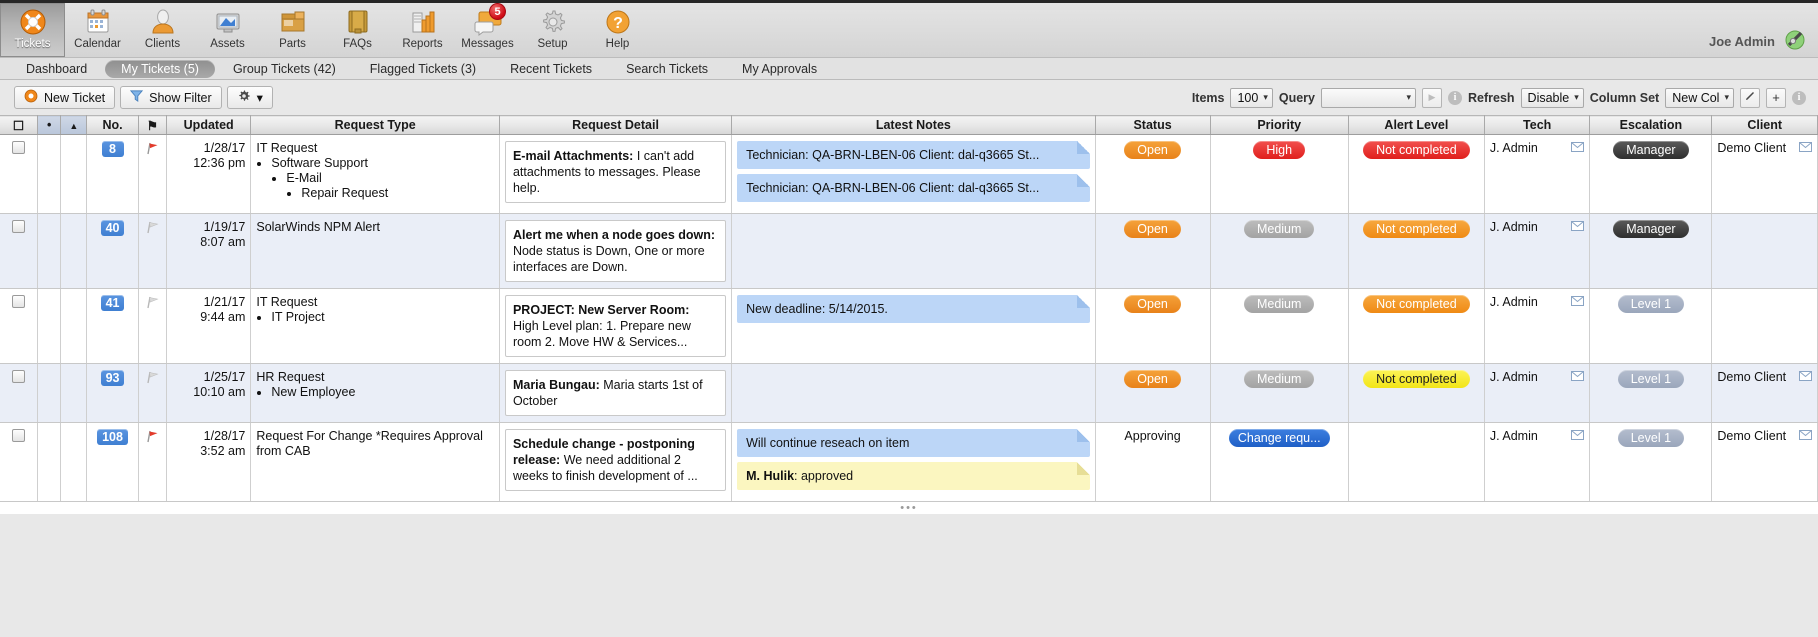 This screenshot has height=637, width=1818. What do you see at coordinates (160, 68) in the screenshot?
I see `tab-my-tickets: My Tickets (5)` at bounding box center [160, 68].